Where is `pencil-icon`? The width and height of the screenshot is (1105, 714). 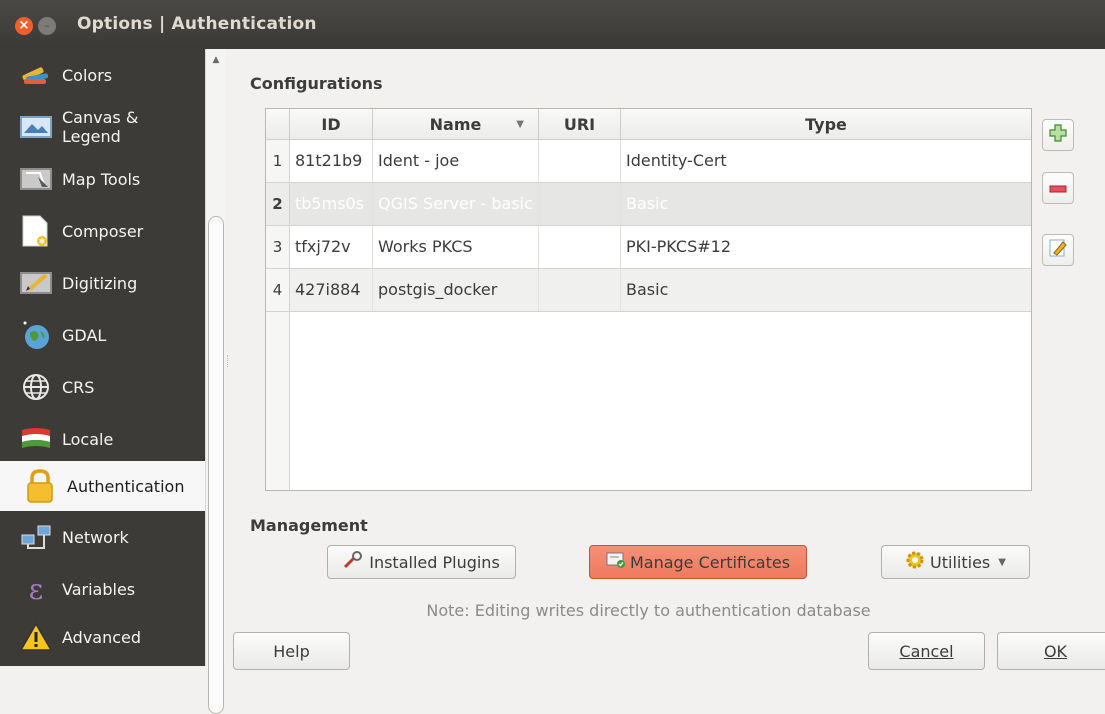 pencil-icon is located at coordinates (1058, 250).